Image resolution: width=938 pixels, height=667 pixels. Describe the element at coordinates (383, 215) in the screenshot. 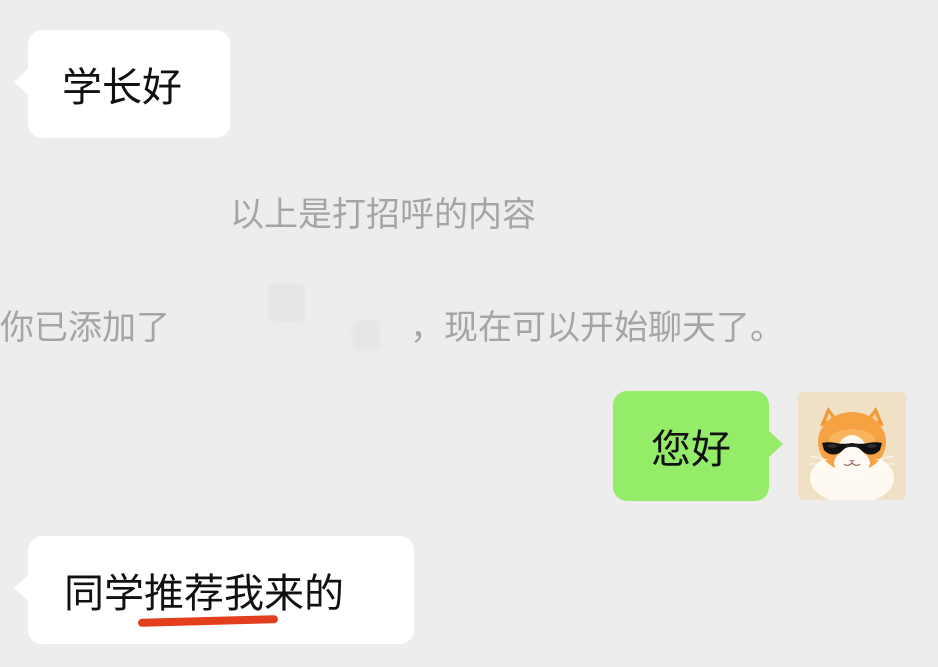

I see `system-notice-greeting: 以上是打招呼的内容` at that location.